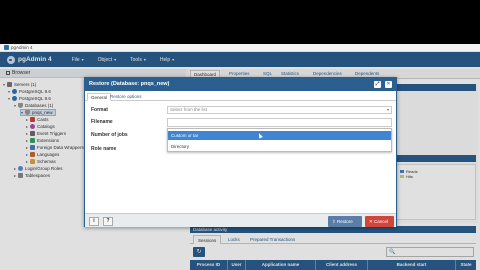 This screenshot has width=480, height=270. Describe the element at coordinates (94, 221) in the screenshot. I see `info-button: i` at that location.